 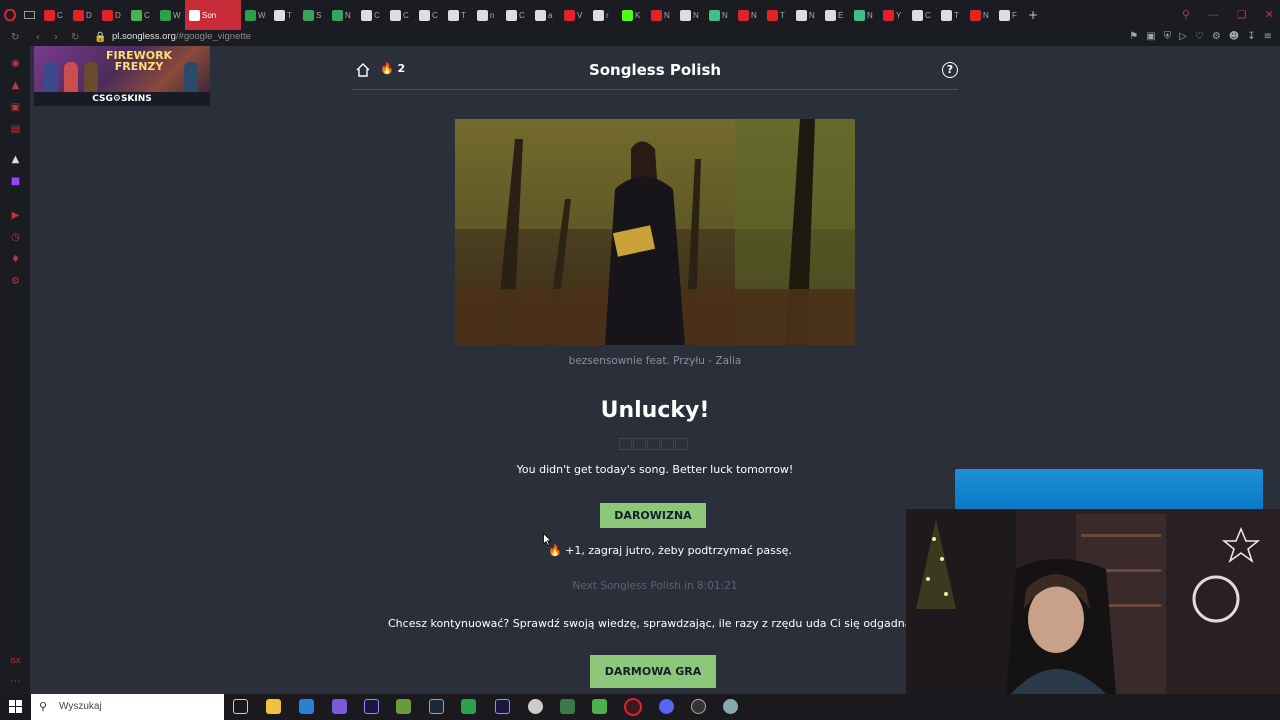 What do you see at coordinates (139, 61) in the screenshot?
I see `ad-headline: FIREWORK FRENZY` at bounding box center [139, 61].